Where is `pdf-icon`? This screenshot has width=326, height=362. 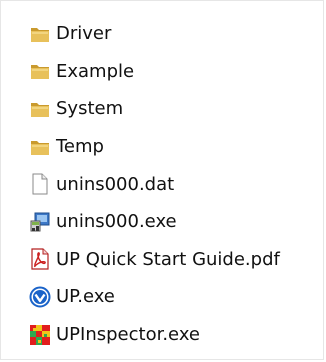
pdf-icon is located at coordinates (40, 259).